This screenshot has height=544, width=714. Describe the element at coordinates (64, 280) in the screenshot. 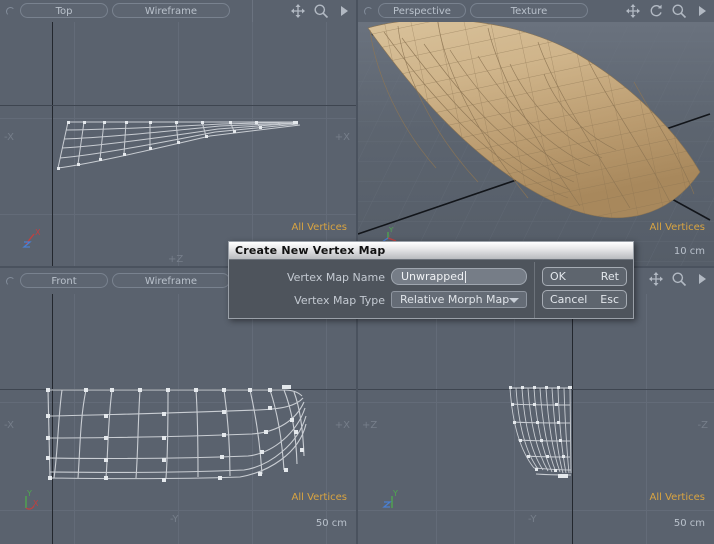

I see `view-mode-button: Front` at that location.